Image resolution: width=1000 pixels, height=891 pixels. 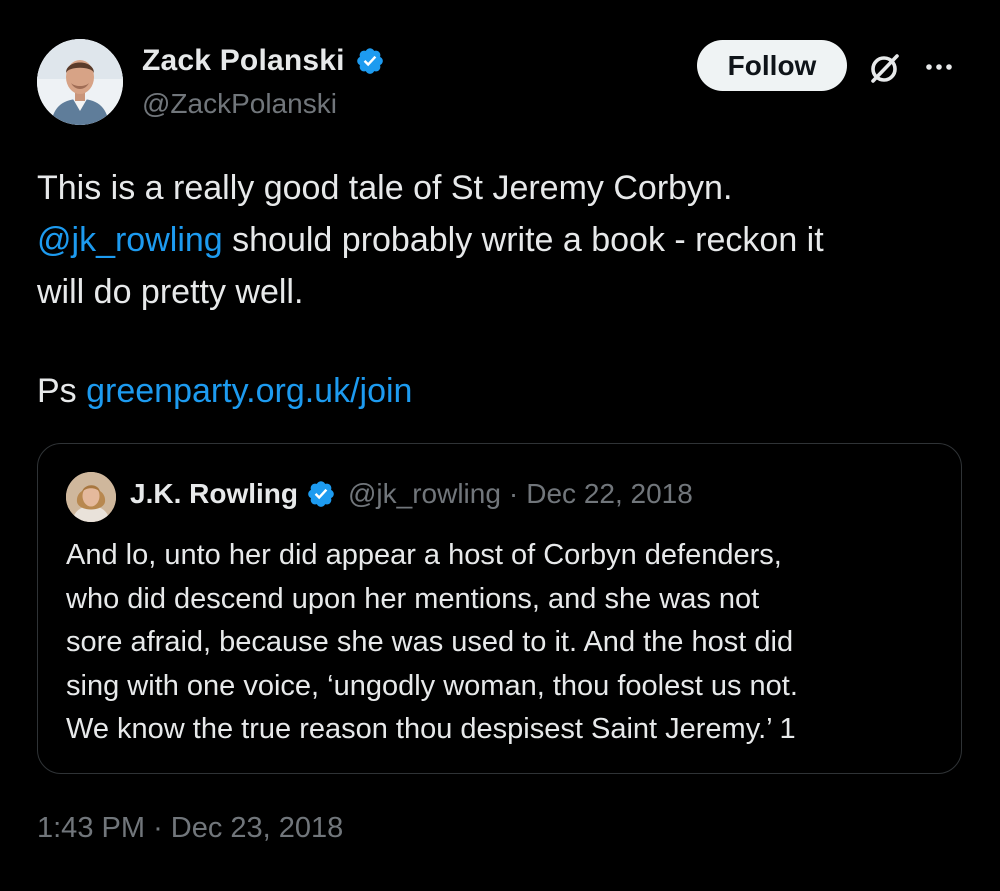 I want to click on author-handle: @ZackPolanski, so click(x=239, y=104).